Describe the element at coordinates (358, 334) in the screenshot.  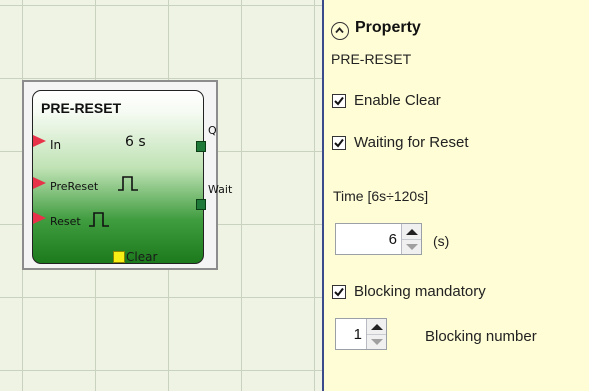
I see `blocking-number-value: 1` at that location.